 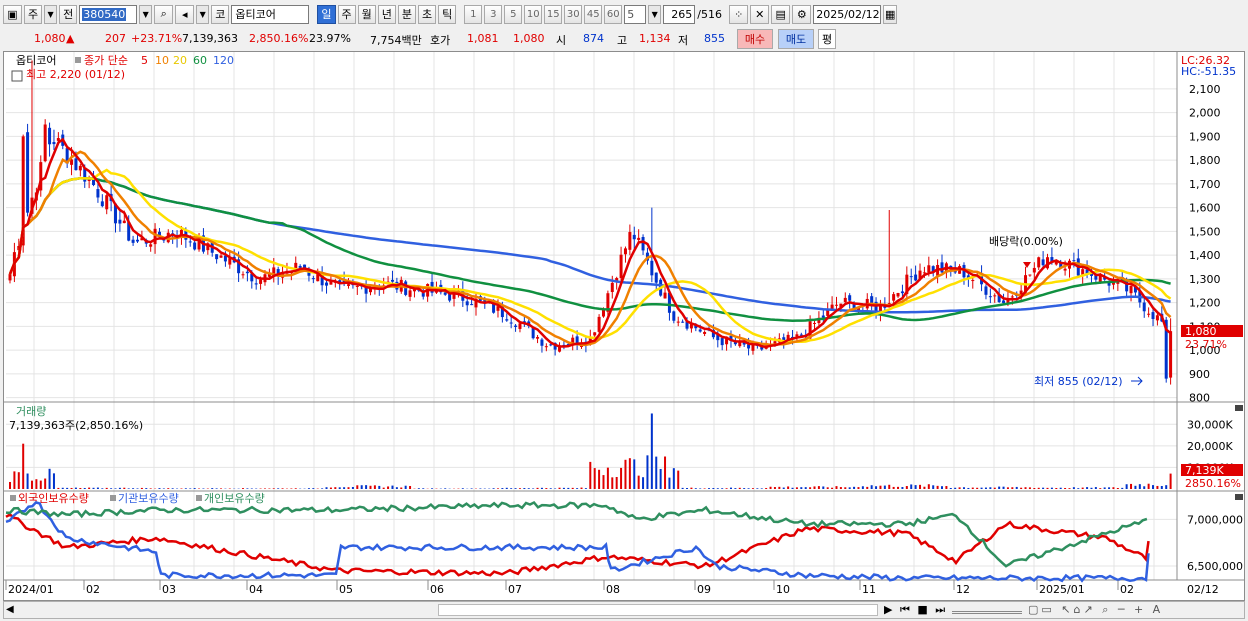 I want to click on bars-shown-input: 265, so click(x=679, y=14).